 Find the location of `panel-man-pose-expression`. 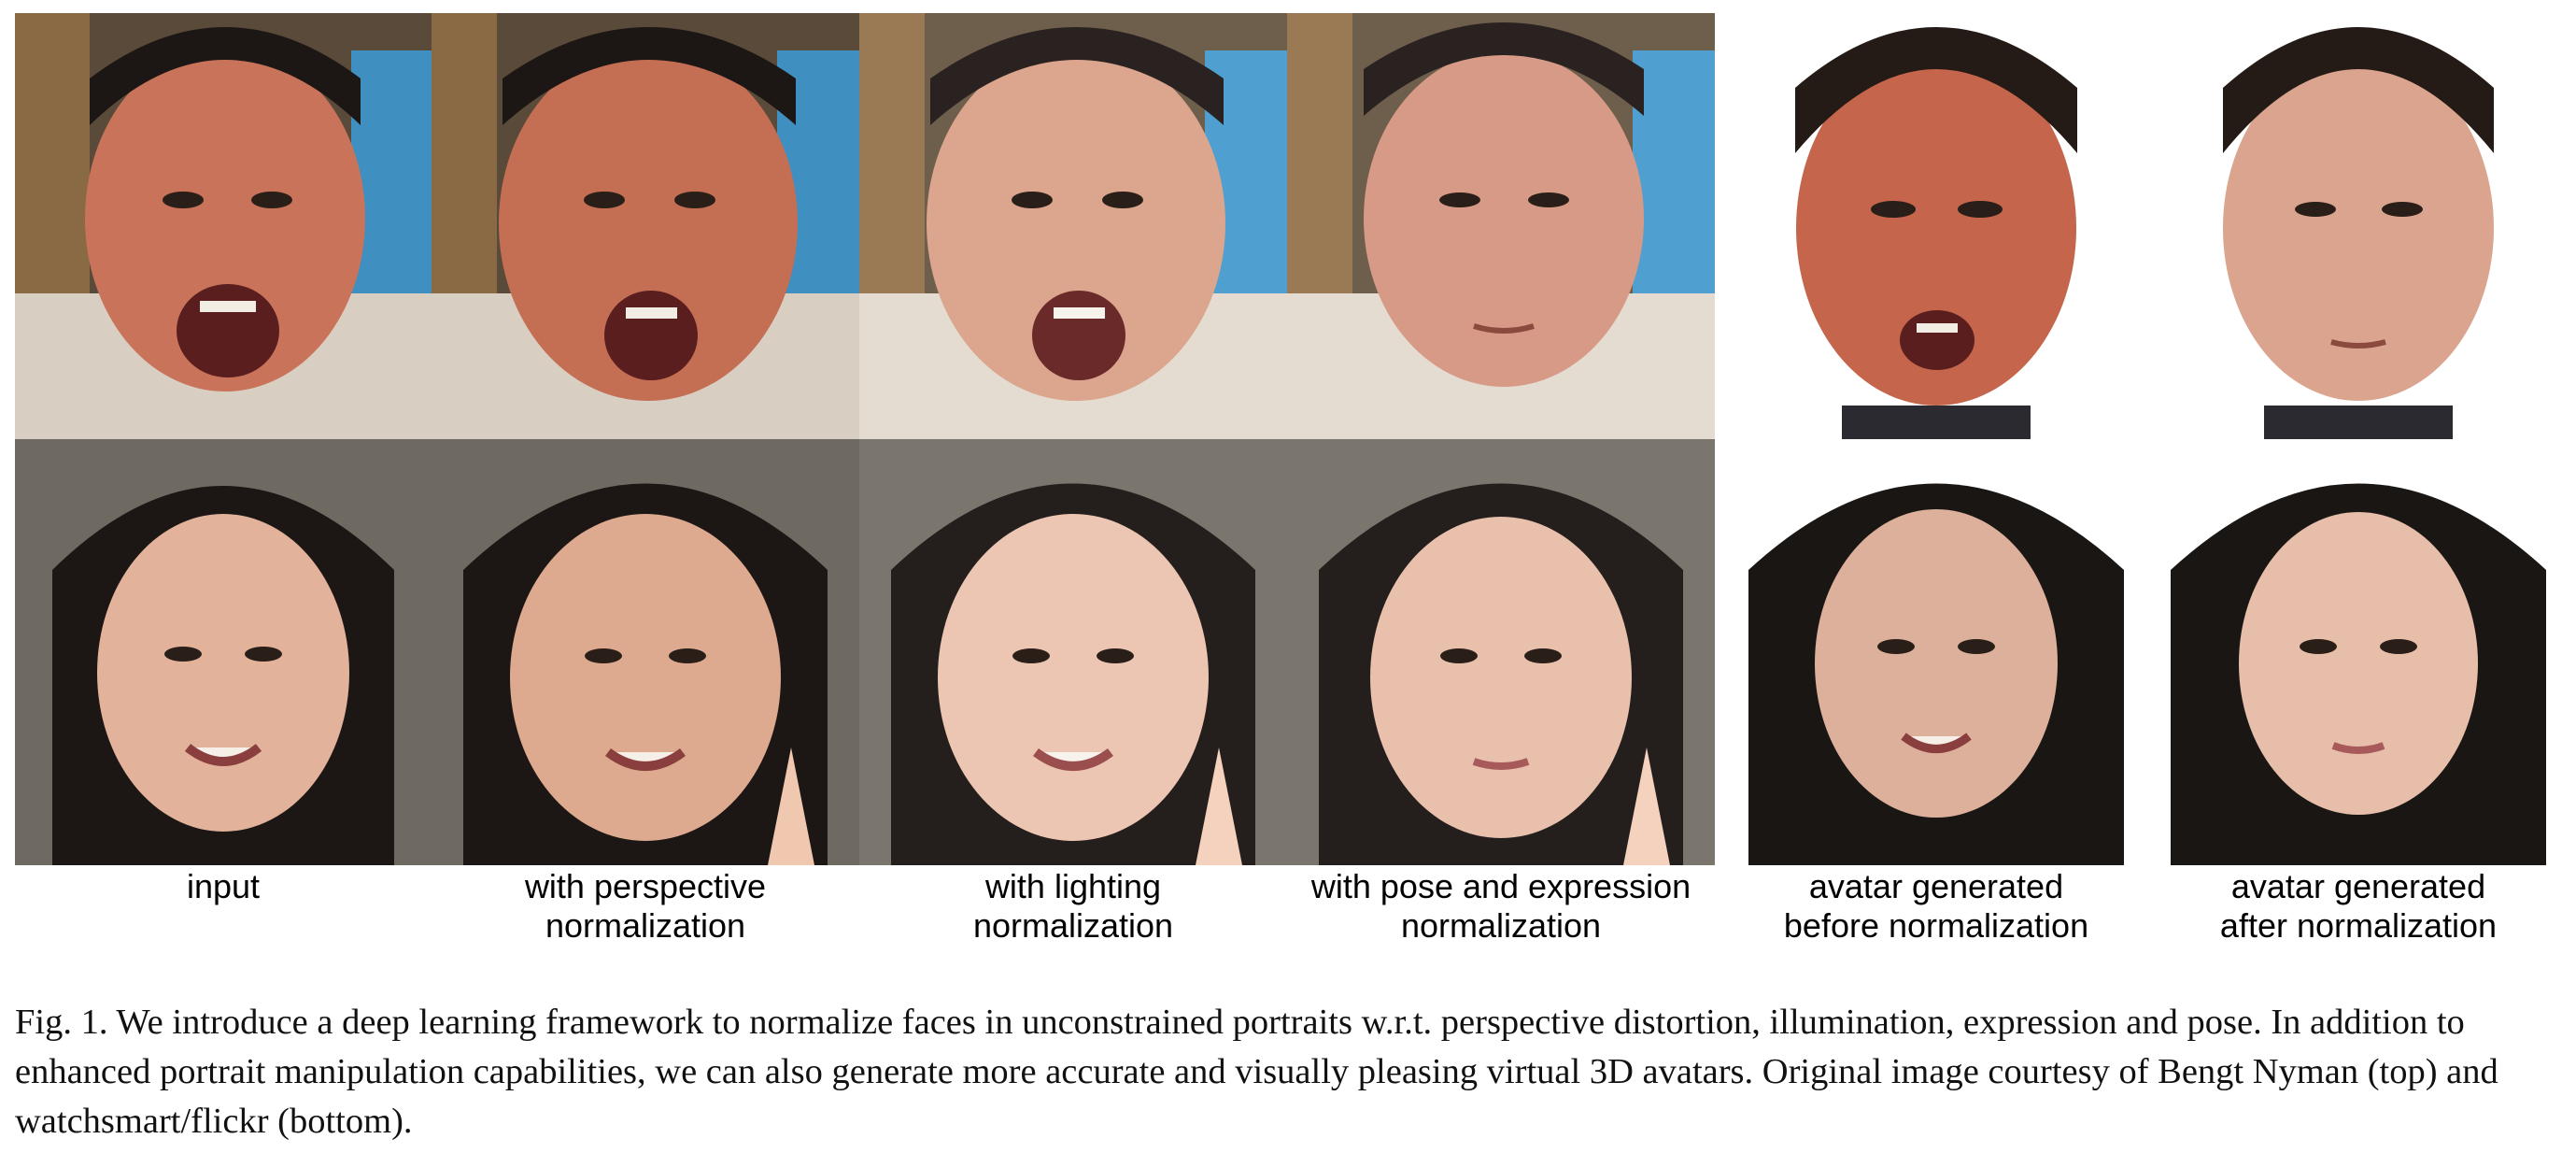

panel-man-pose-expression is located at coordinates (1501, 226).